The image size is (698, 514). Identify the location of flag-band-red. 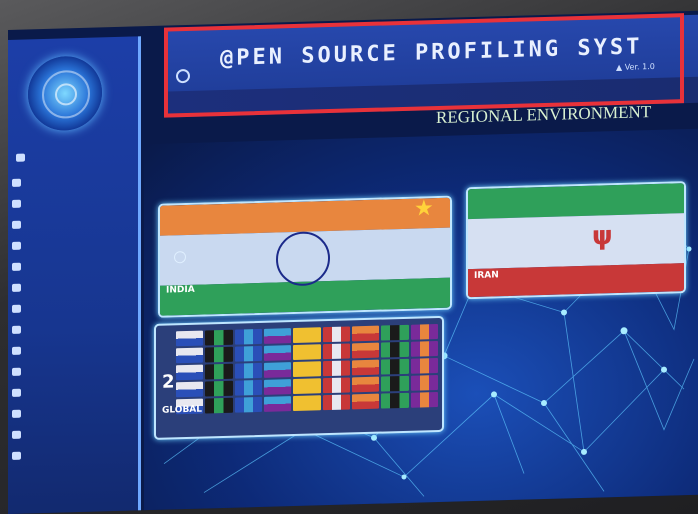
(576, 280).